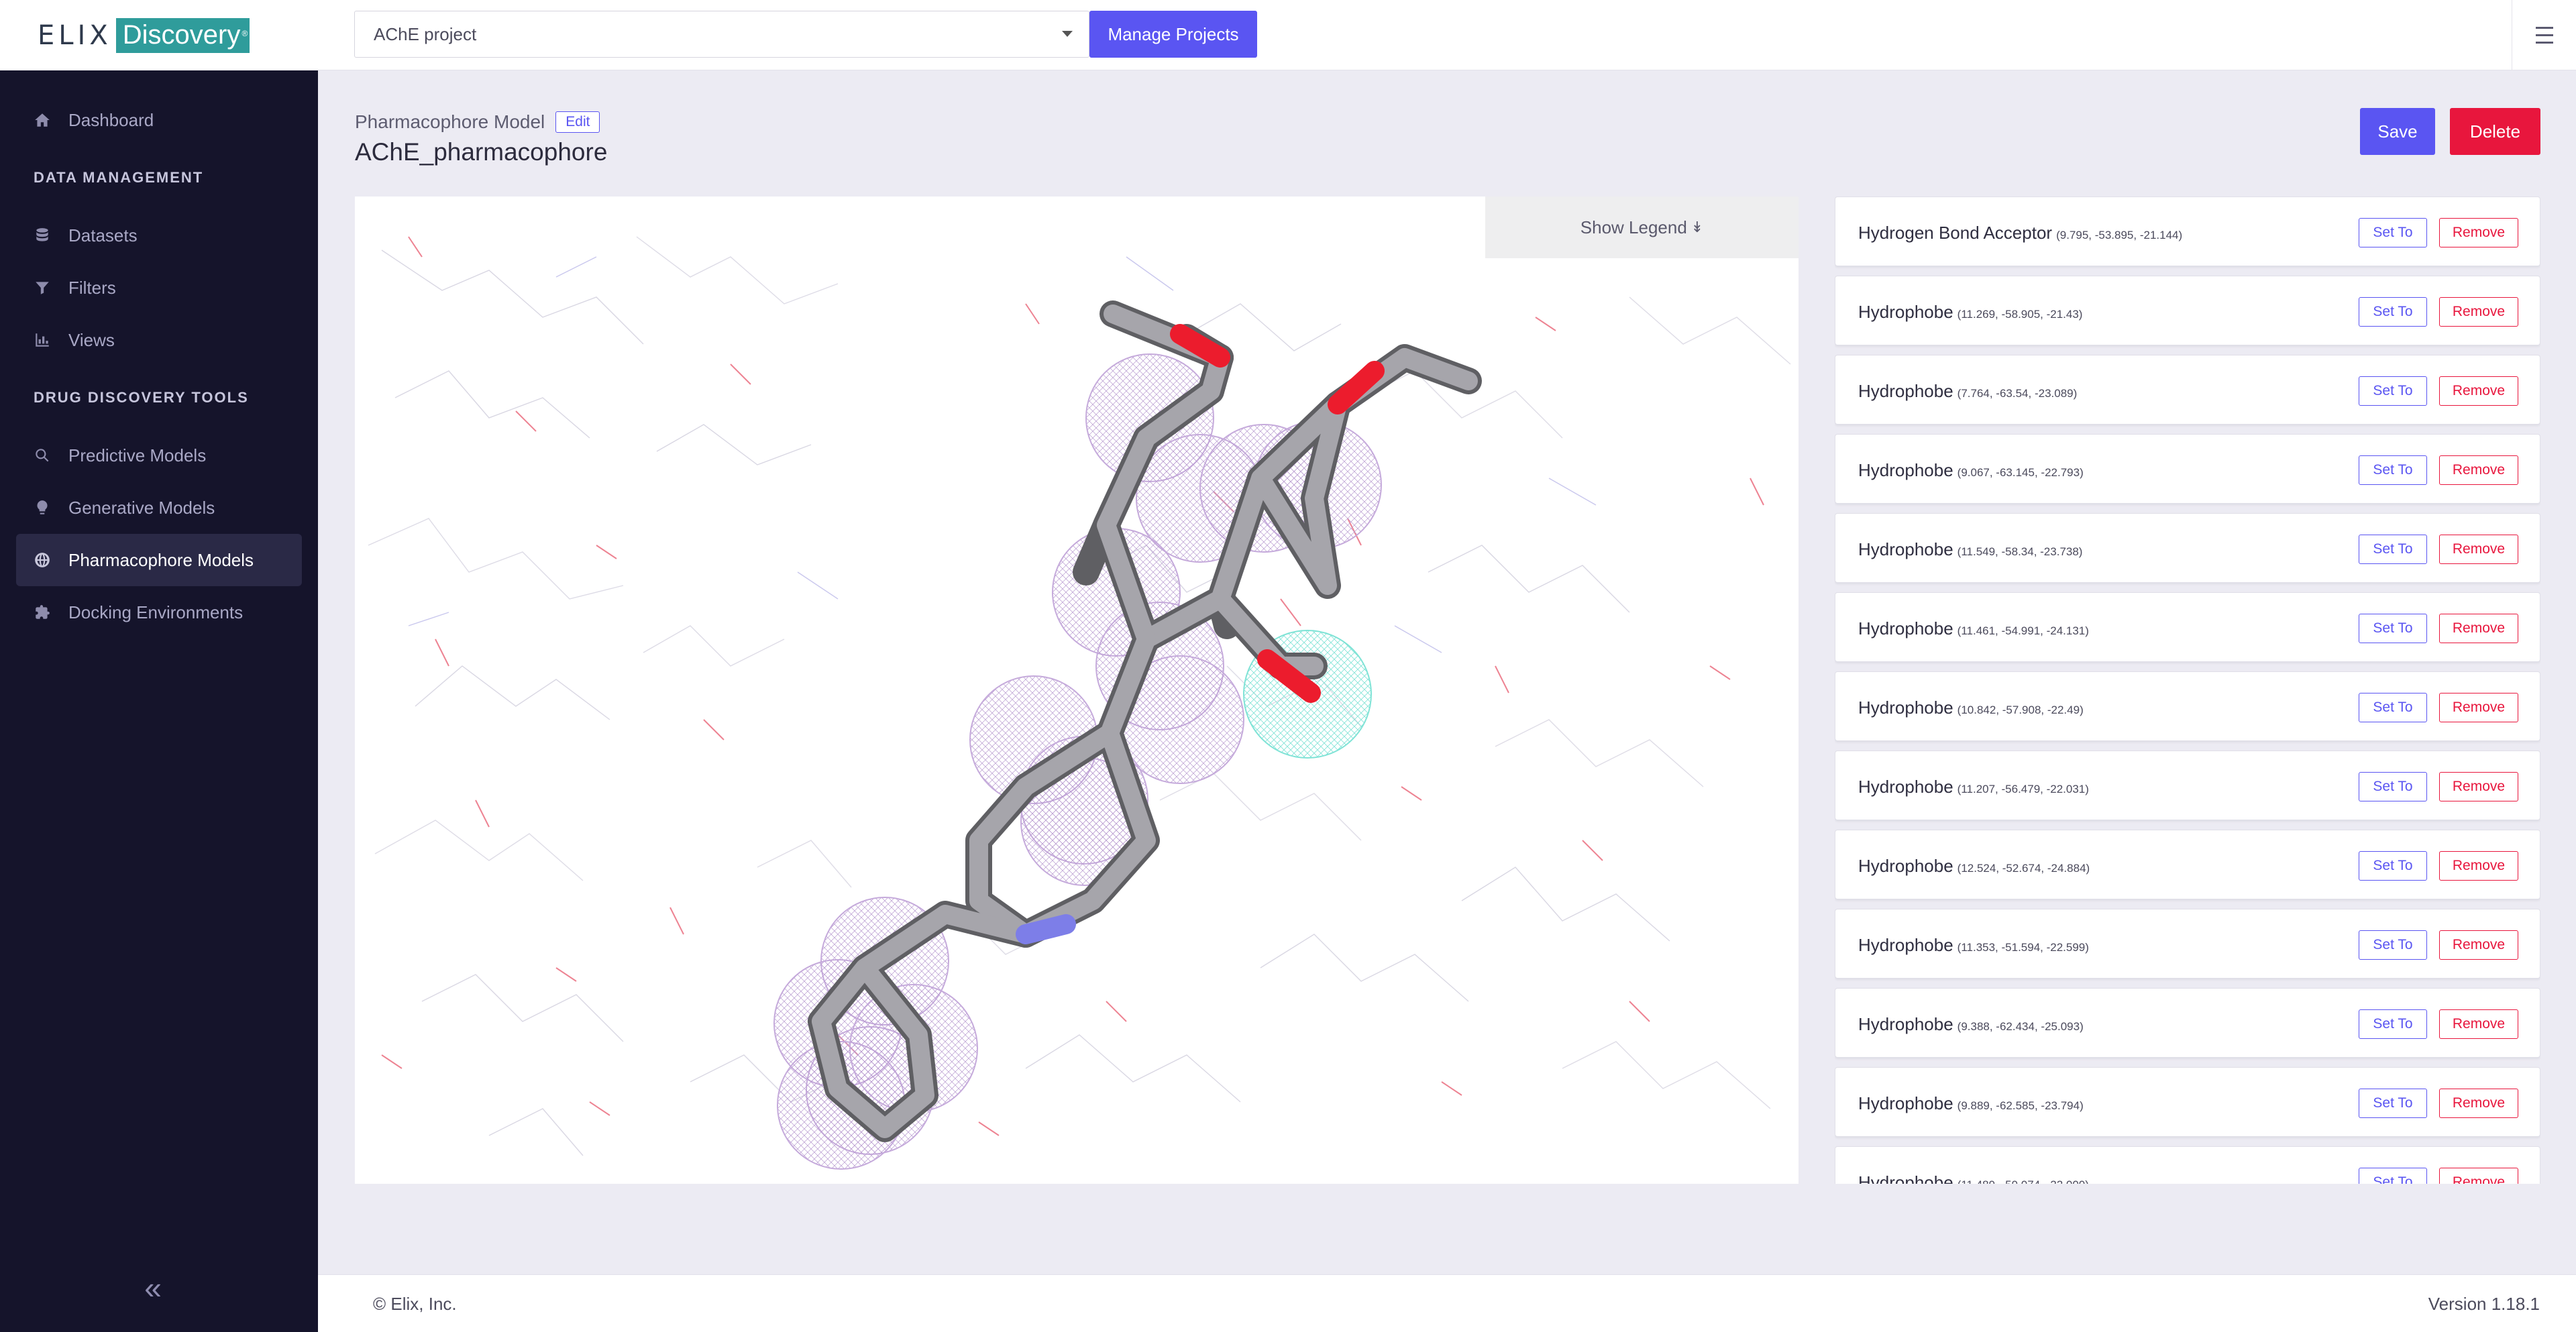 This screenshot has width=2576, height=1332. I want to click on filter-icon, so click(42, 287).